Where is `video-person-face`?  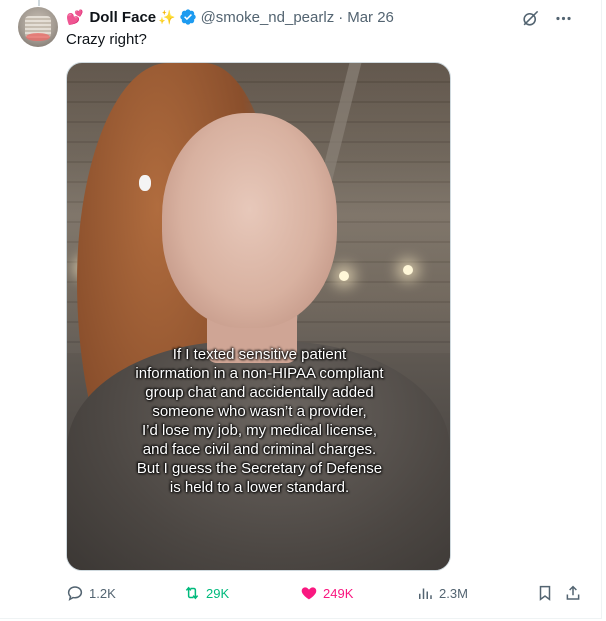
video-person-face is located at coordinates (249, 220).